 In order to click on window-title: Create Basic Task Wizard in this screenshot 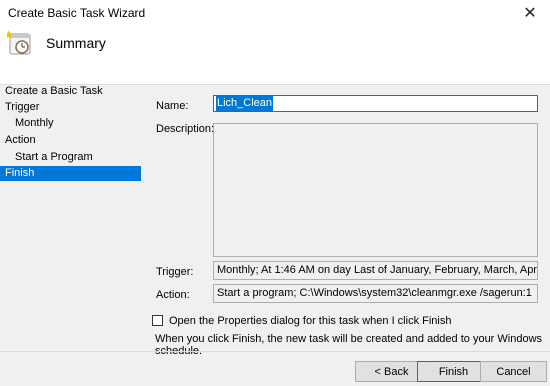, I will do `click(77, 13)`.